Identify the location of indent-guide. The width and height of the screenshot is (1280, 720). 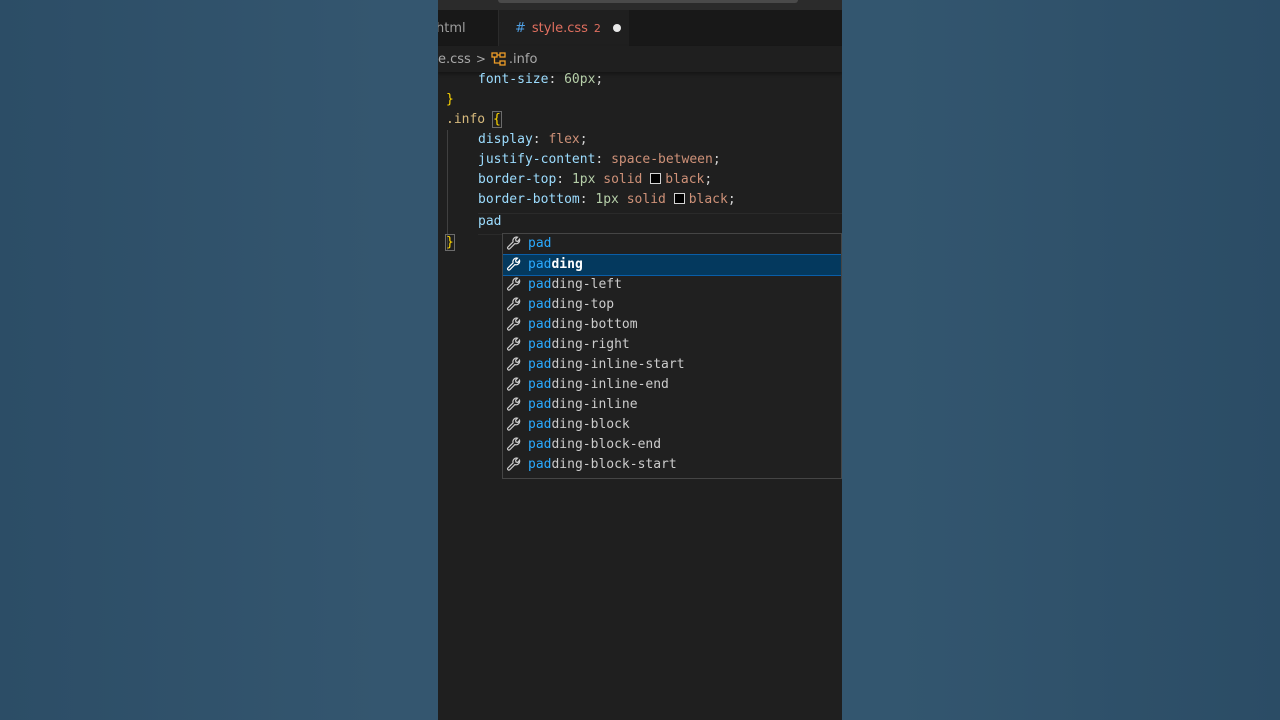
(447, 190).